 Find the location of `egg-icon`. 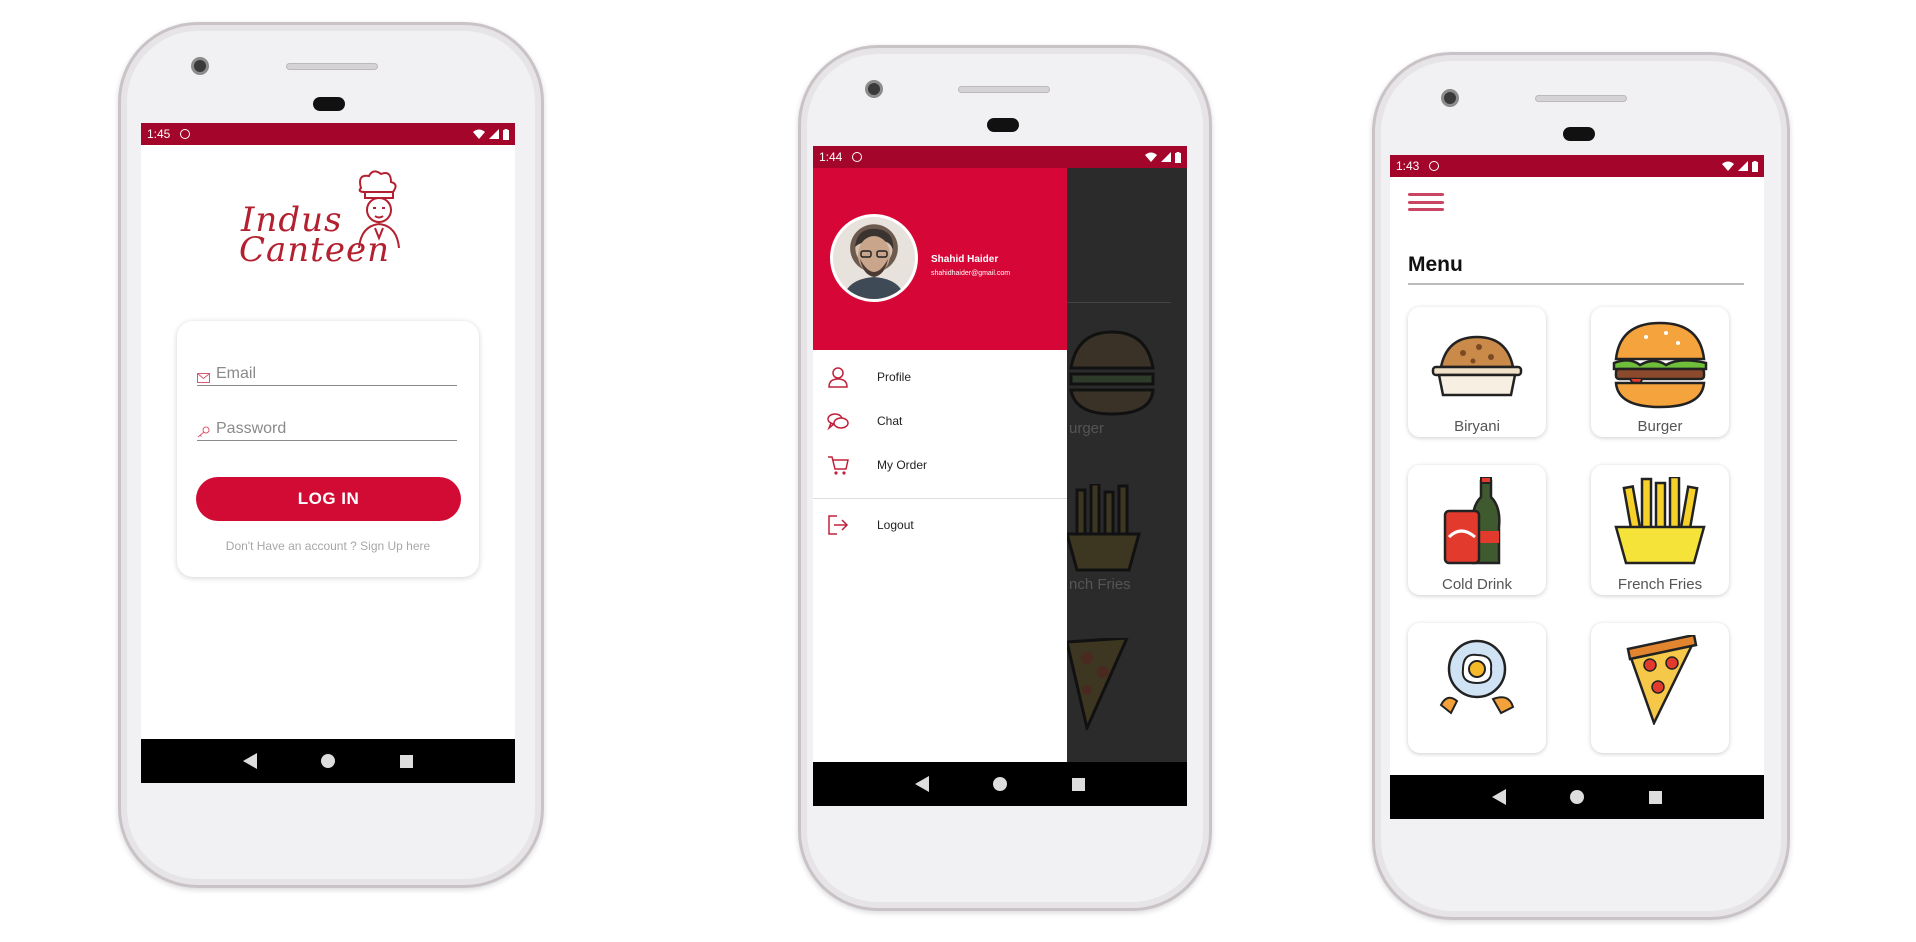

egg-icon is located at coordinates (1477, 677).